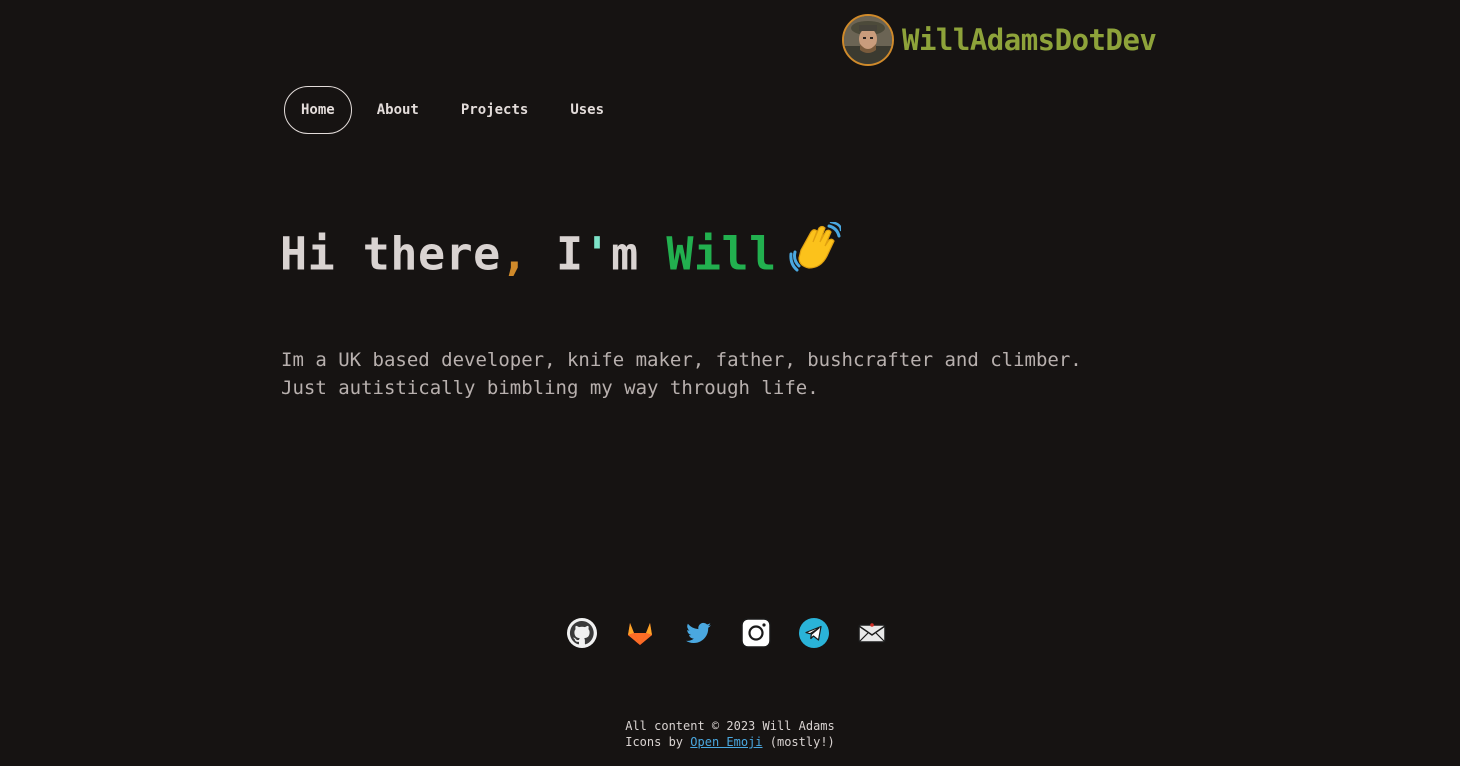 Image resolution: width=1460 pixels, height=766 pixels. What do you see at coordinates (658, 742) in the screenshot?
I see `footer-icons-prefix: Icons by` at bounding box center [658, 742].